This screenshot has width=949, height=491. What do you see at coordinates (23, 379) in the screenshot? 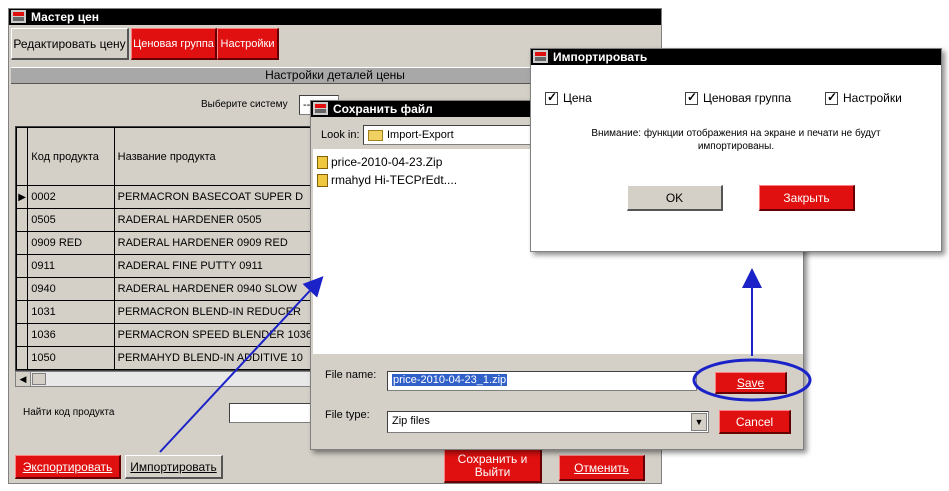
I see `scroll-left-icon: ◀` at bounding box center [23, 379].